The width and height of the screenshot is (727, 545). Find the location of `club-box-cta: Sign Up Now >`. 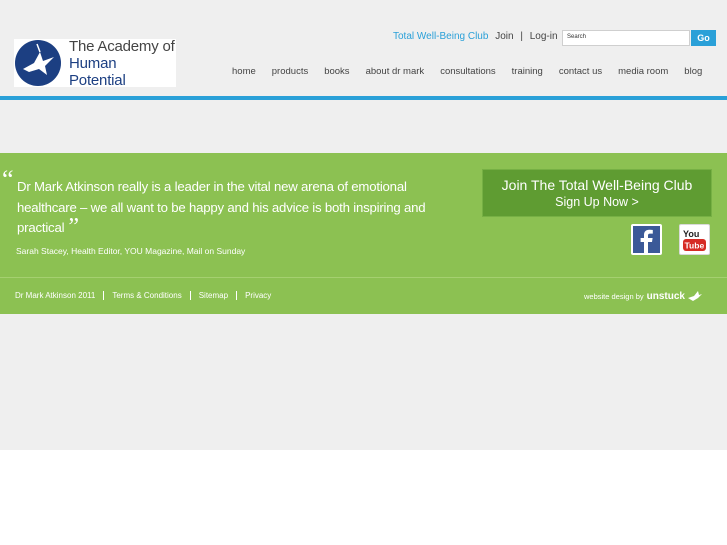

club-box-cta: Sign Up Now > is located at coordinates (597, 202).